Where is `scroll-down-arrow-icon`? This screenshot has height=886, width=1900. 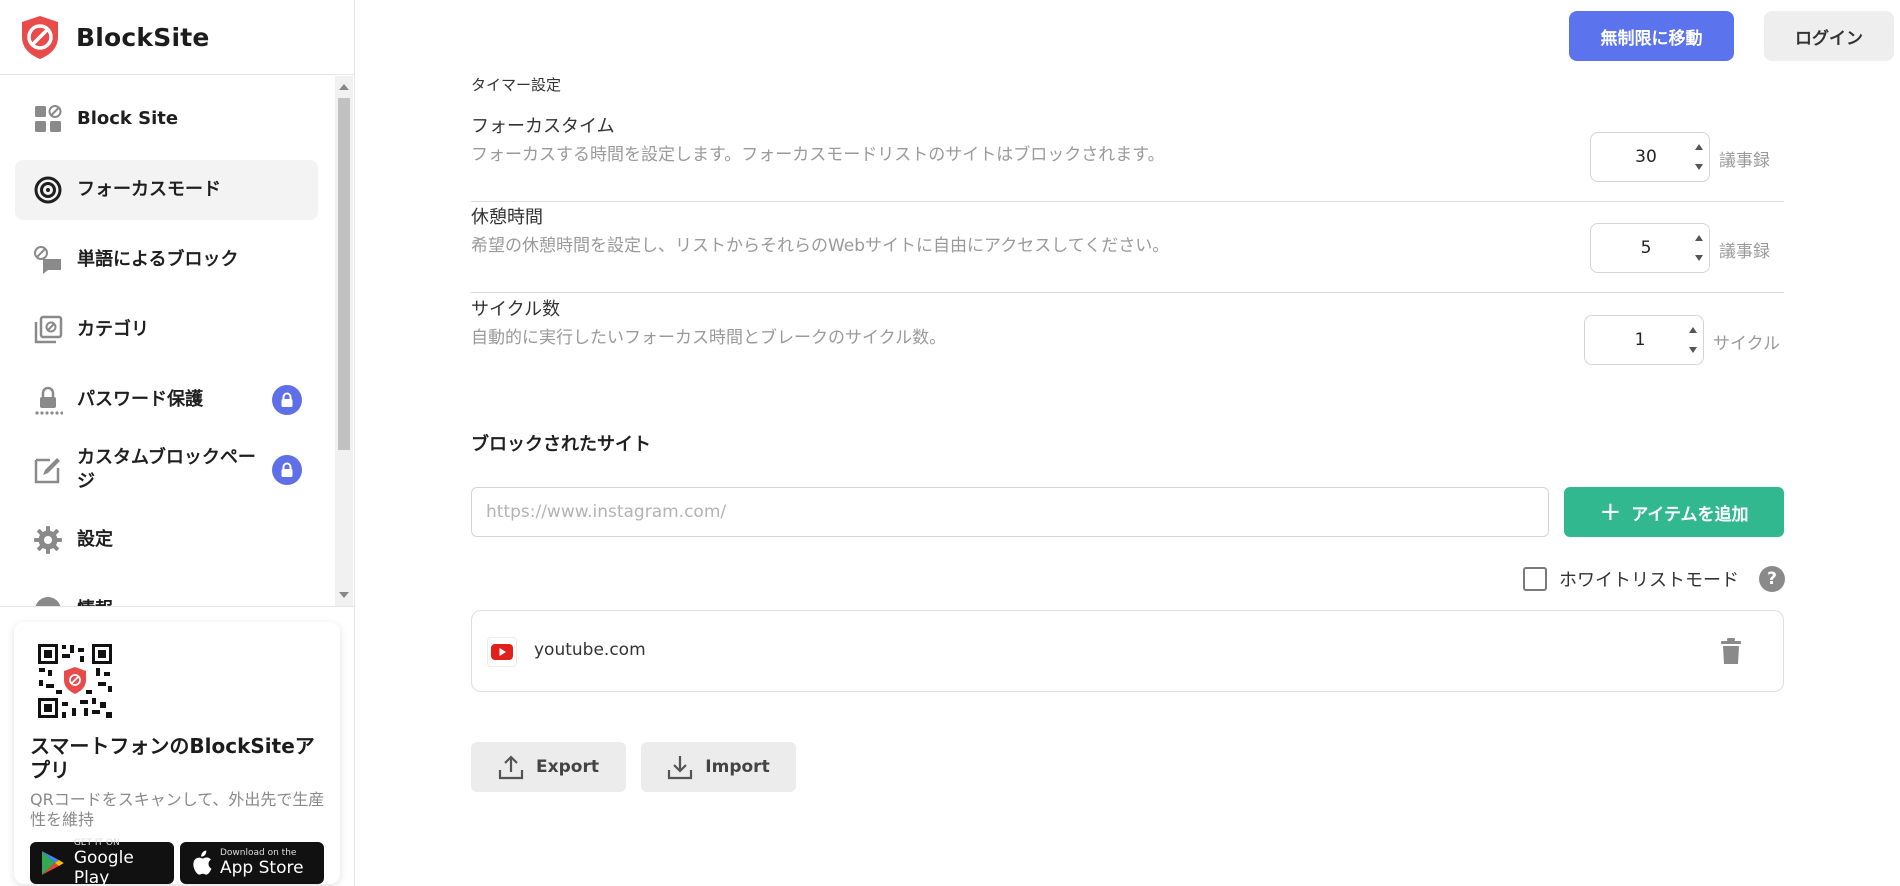
scroll-down-arrow-icon is located at coordinates (344, 595).